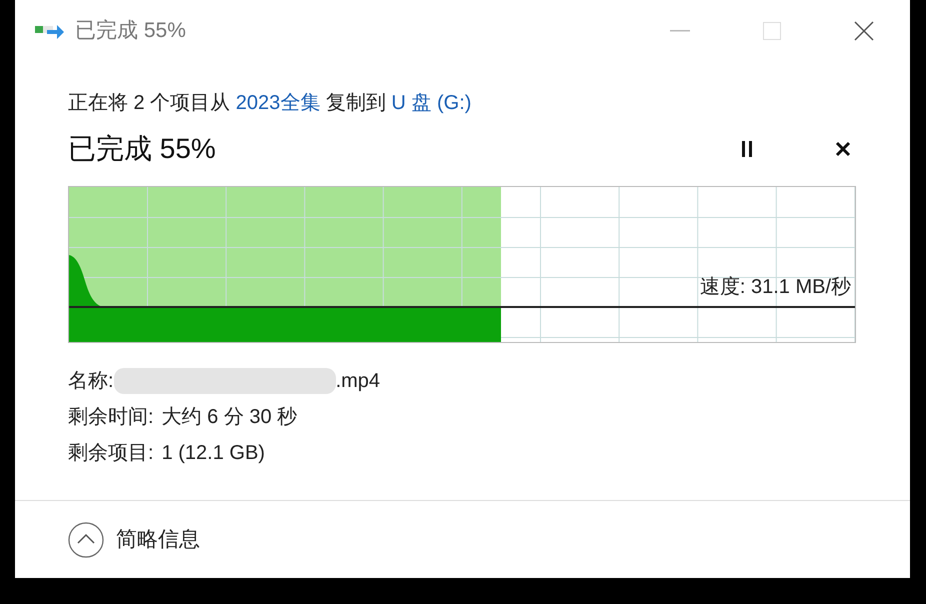 The image size is (926, 604). What do you see at coordinates (680, 31) in the screenshot?
I see `minimize-icon` at bounding box center [680, 31].